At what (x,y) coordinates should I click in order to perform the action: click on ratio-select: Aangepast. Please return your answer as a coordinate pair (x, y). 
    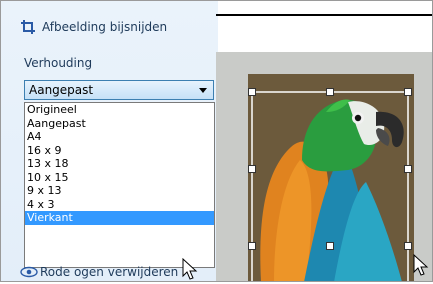
    Looking at the image, I should click on (119, 90).